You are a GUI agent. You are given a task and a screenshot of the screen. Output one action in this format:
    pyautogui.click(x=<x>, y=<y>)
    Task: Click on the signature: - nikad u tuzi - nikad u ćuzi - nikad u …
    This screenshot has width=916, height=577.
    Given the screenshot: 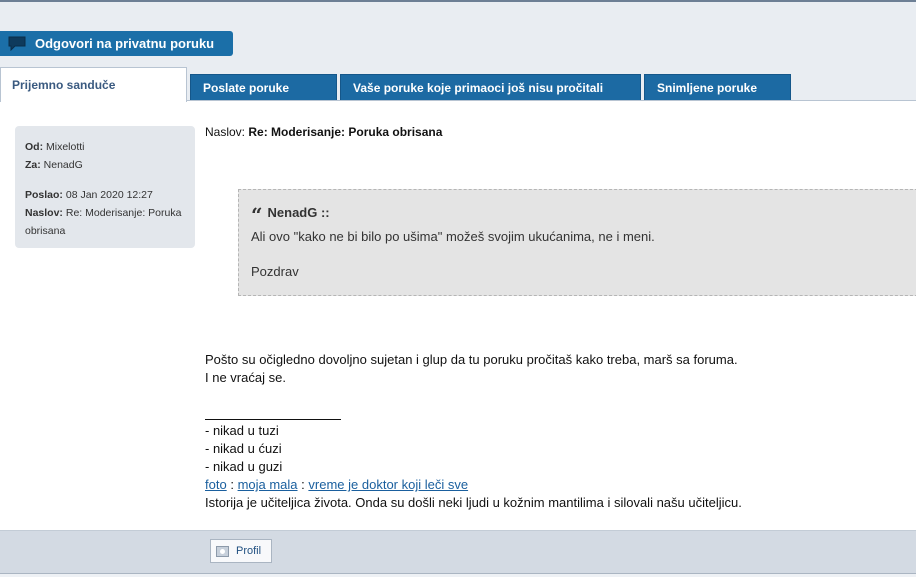 What is the action you would take?
    pyautogui.click(x=555, y=456)
    